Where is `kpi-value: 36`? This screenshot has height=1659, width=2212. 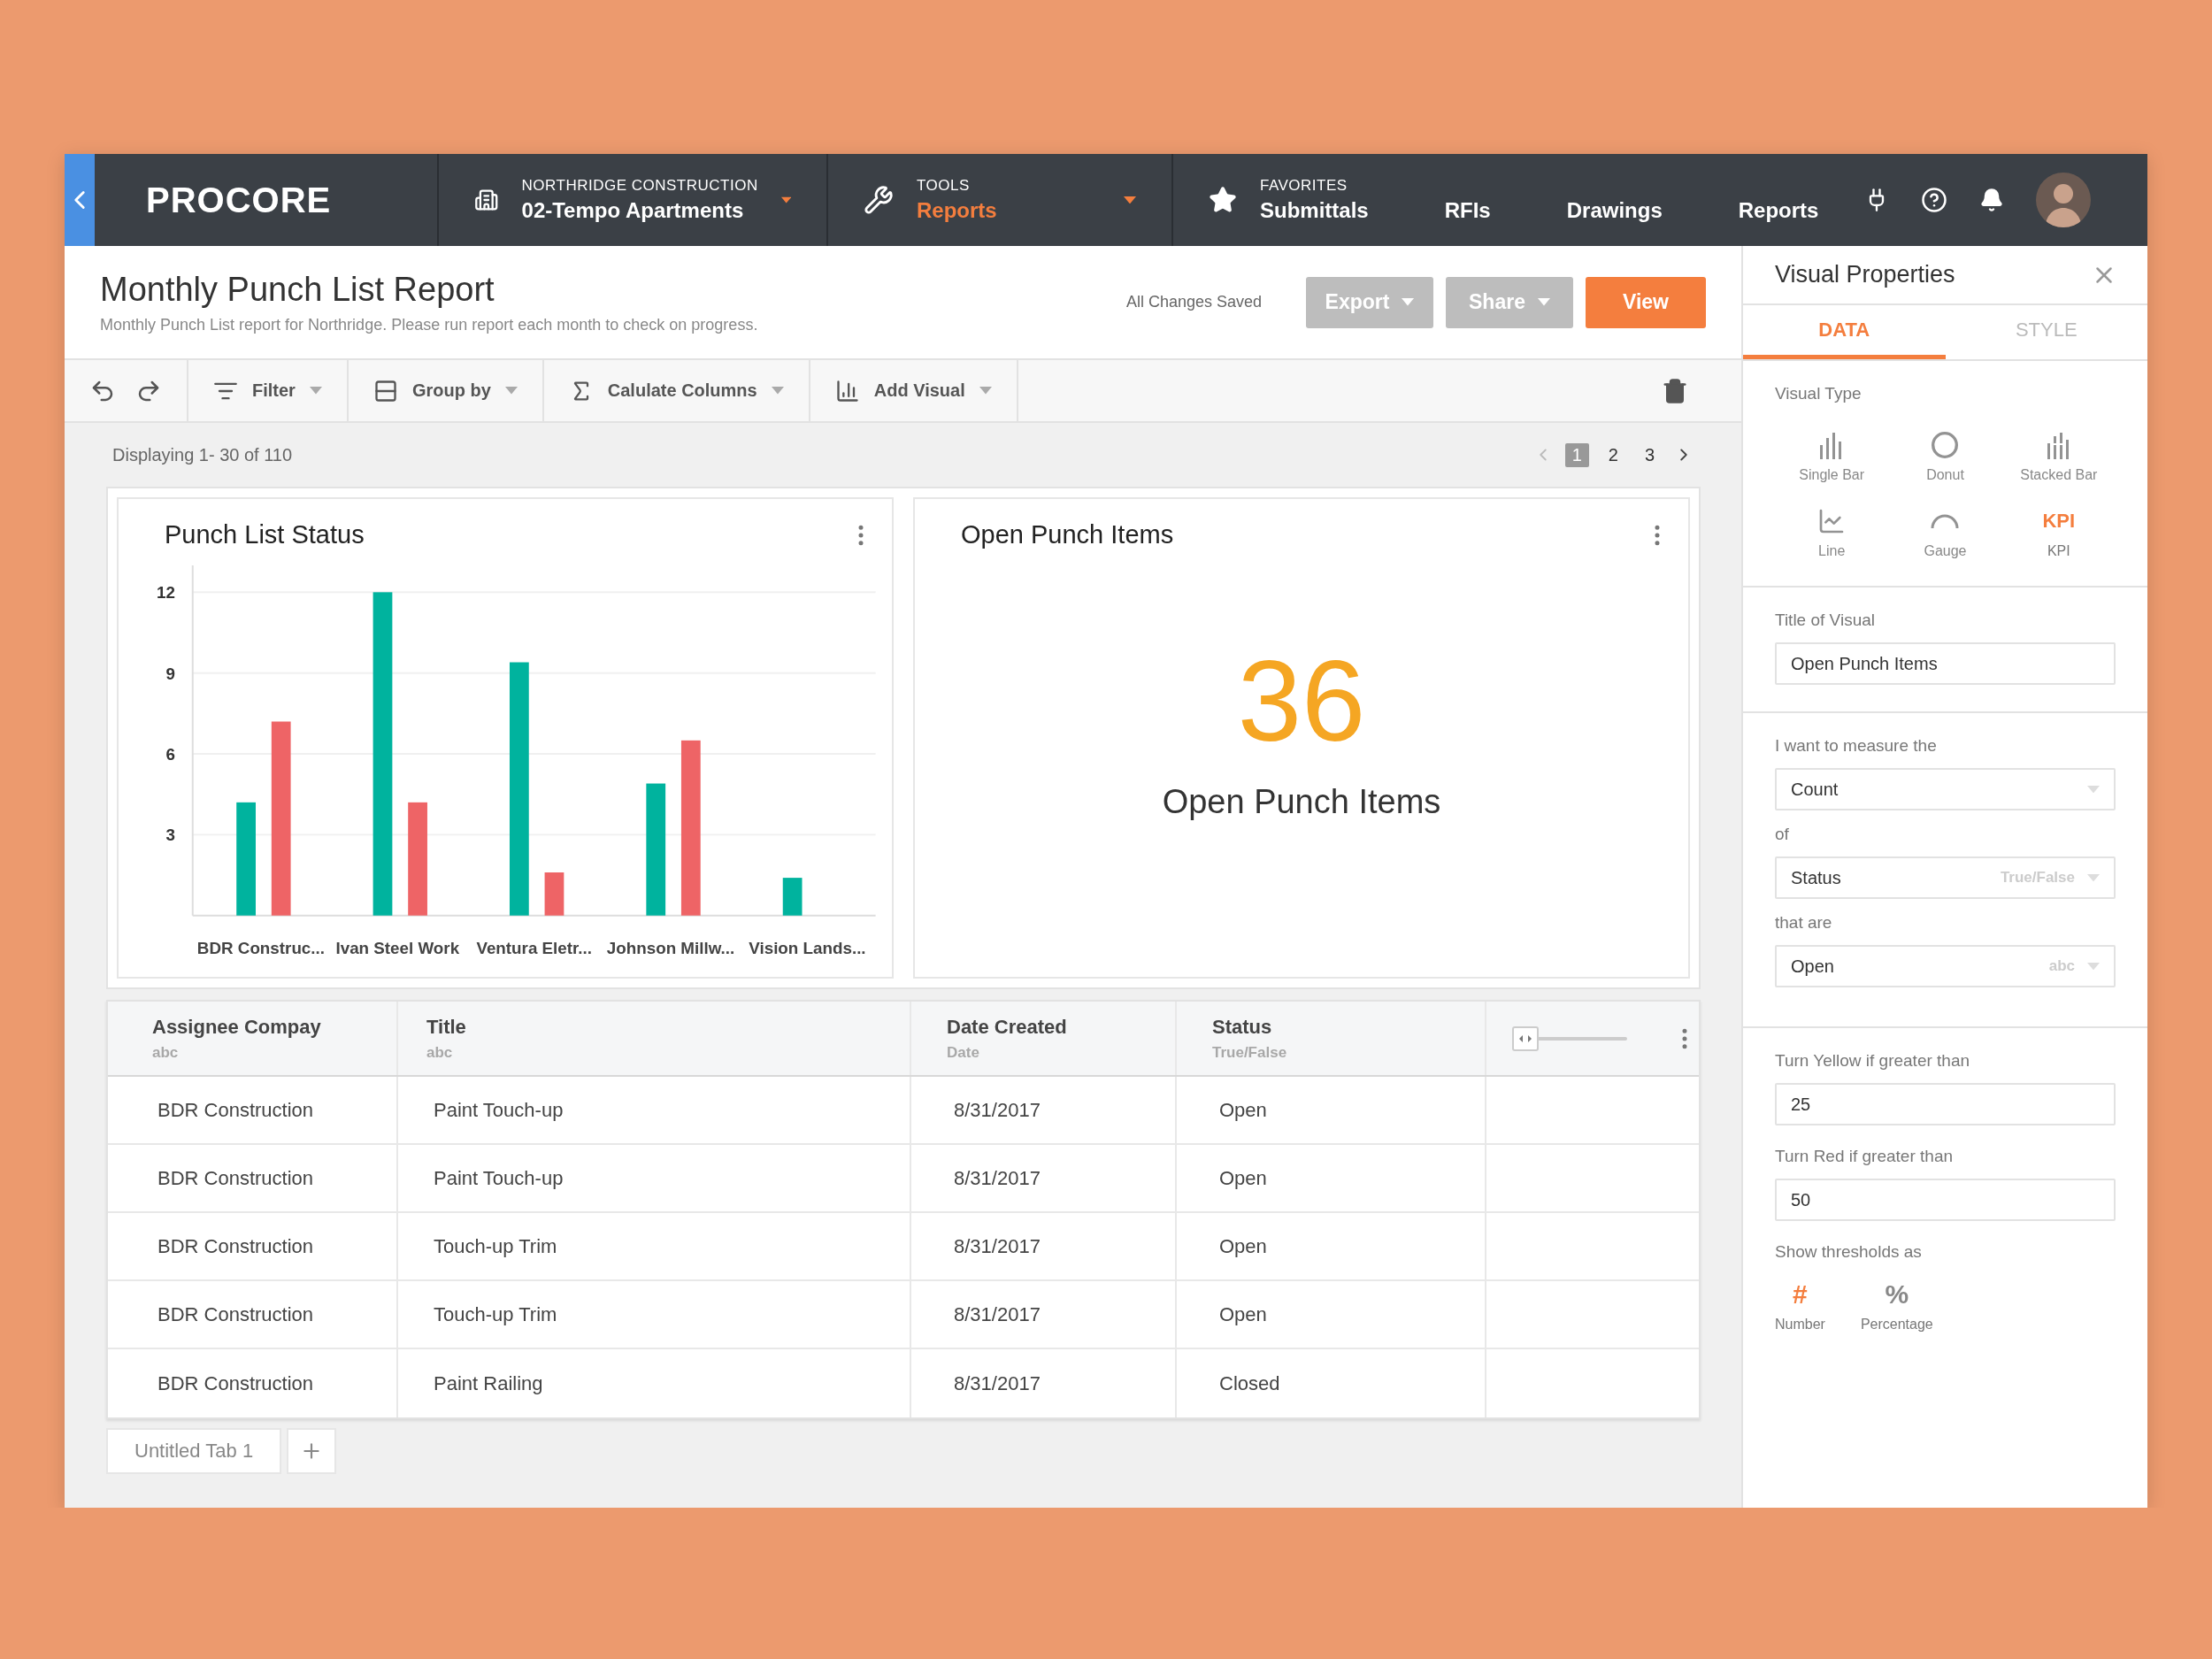
kpi-value: 36 is located at coordinates (1302, 701).